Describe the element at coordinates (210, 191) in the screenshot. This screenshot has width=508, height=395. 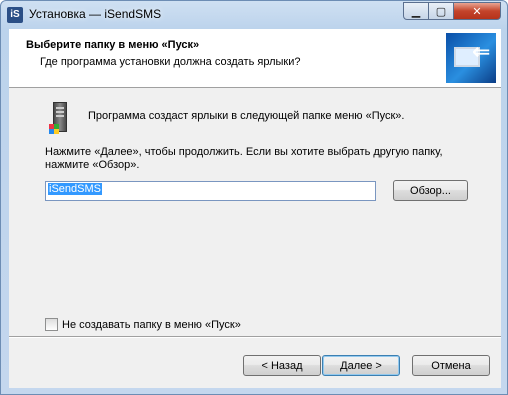
I see `start-menu-folder-input: iSendSMS` at that location.